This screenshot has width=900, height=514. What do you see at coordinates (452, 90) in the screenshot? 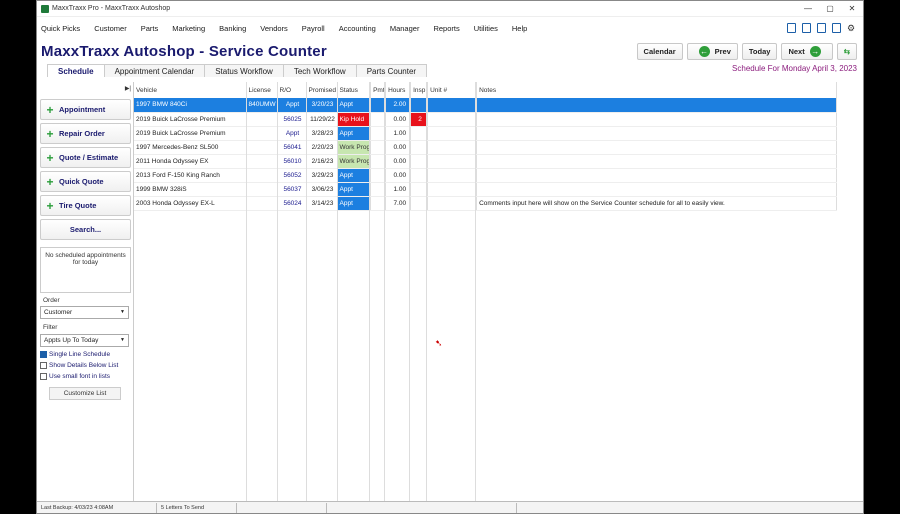
I see `col-unit: Unit #` at bounding box center [452, 90].